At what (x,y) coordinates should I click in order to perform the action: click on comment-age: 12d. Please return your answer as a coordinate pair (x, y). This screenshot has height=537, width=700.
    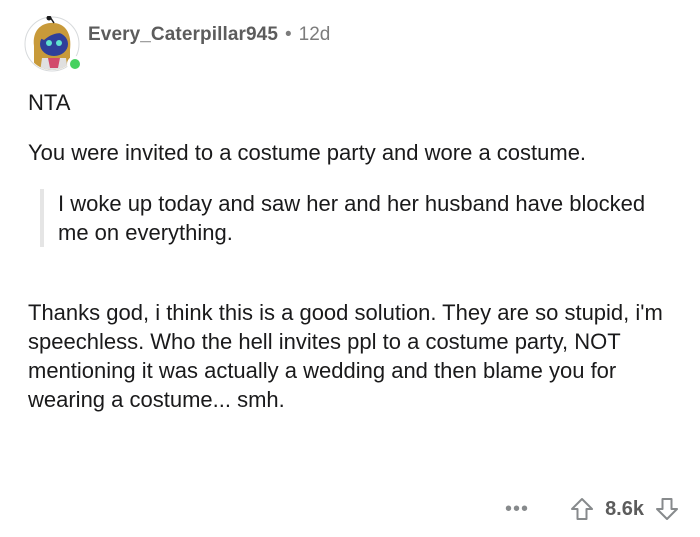
    Looking at the image, I should click on (315, 35).